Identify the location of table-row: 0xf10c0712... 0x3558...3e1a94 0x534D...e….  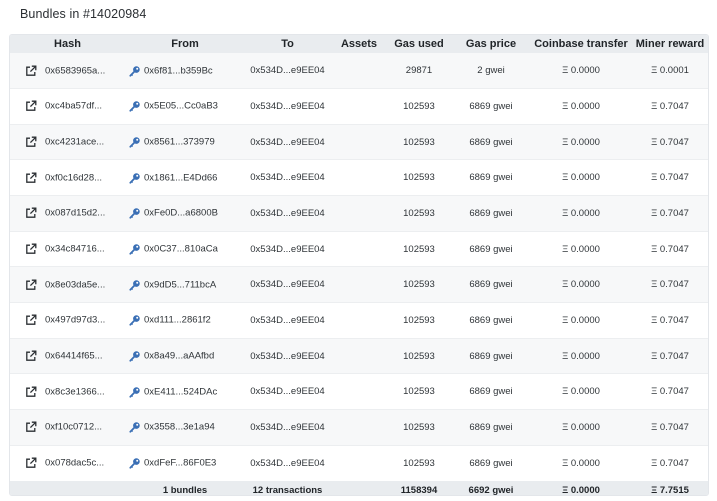
(359, 427).